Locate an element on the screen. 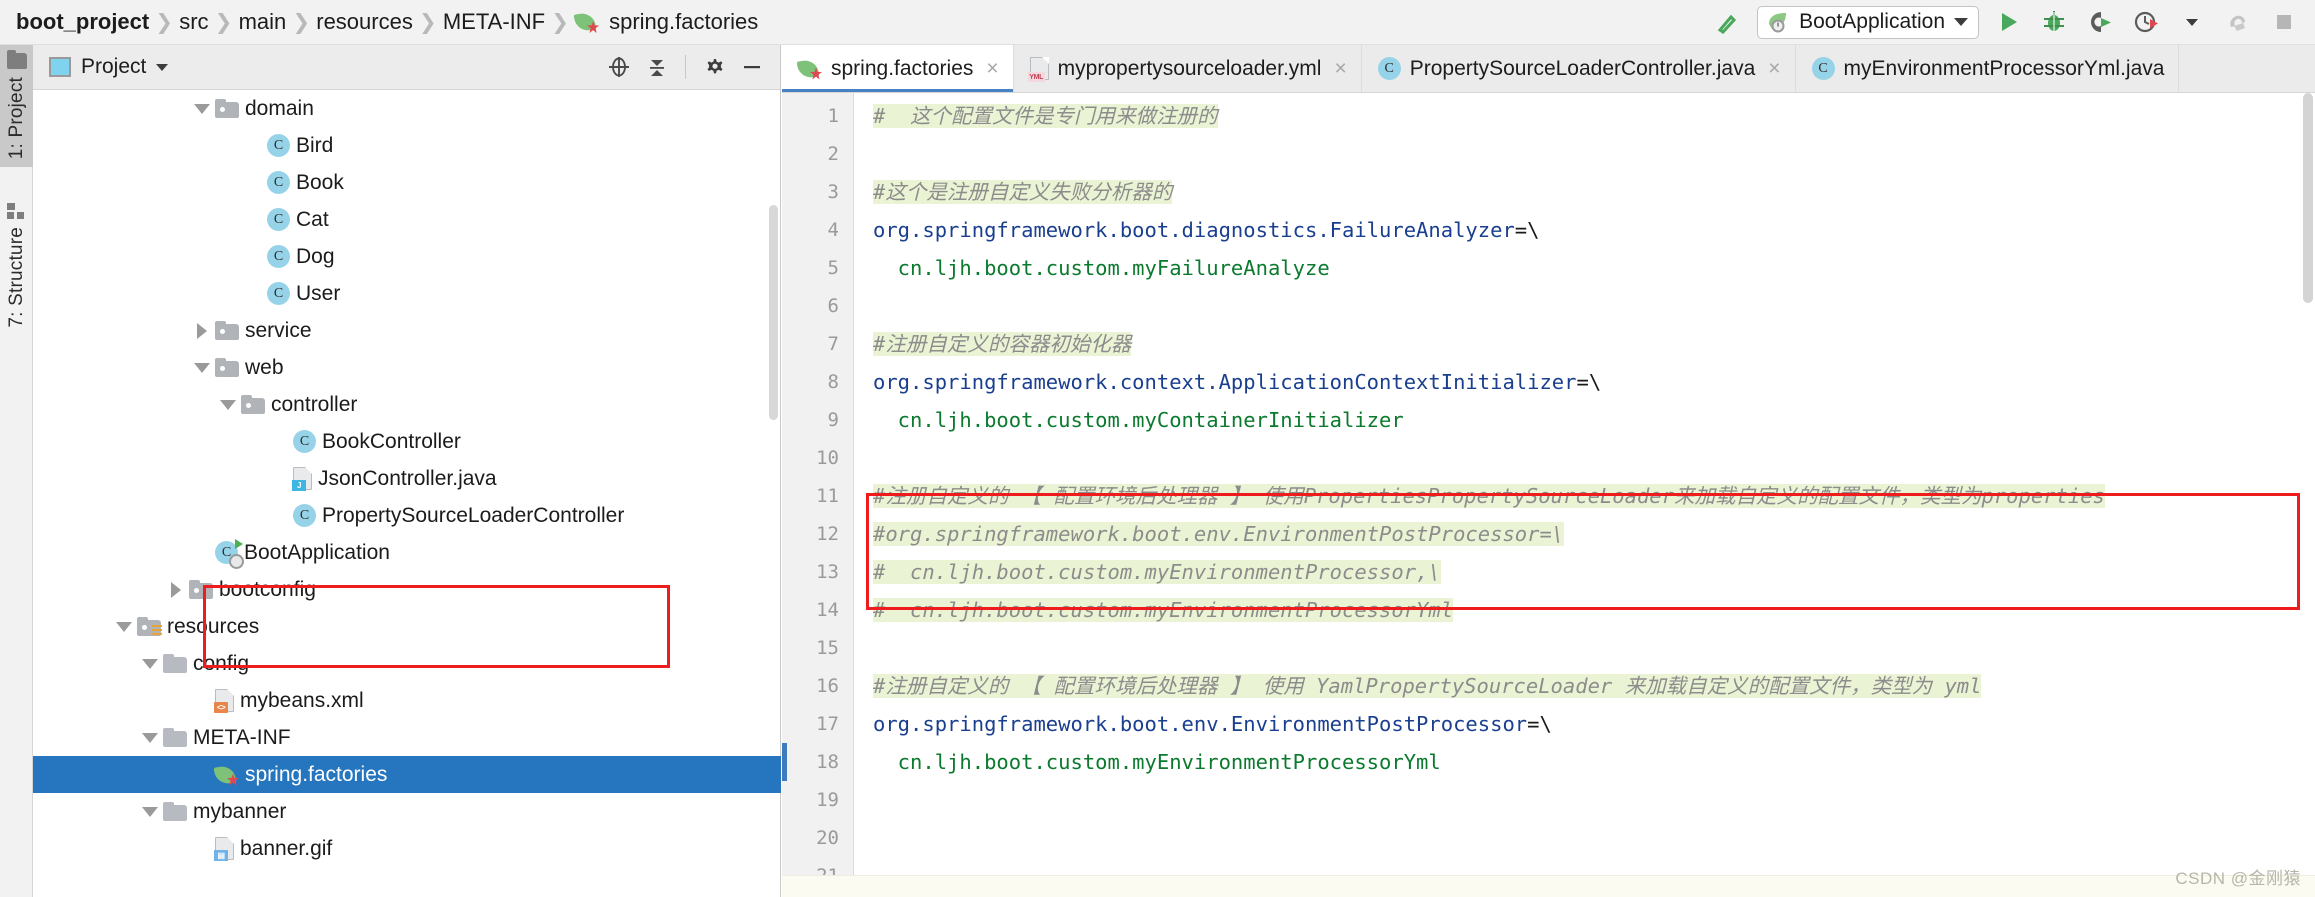  breadcrumb-label: src is located at coordinates (194, 21).